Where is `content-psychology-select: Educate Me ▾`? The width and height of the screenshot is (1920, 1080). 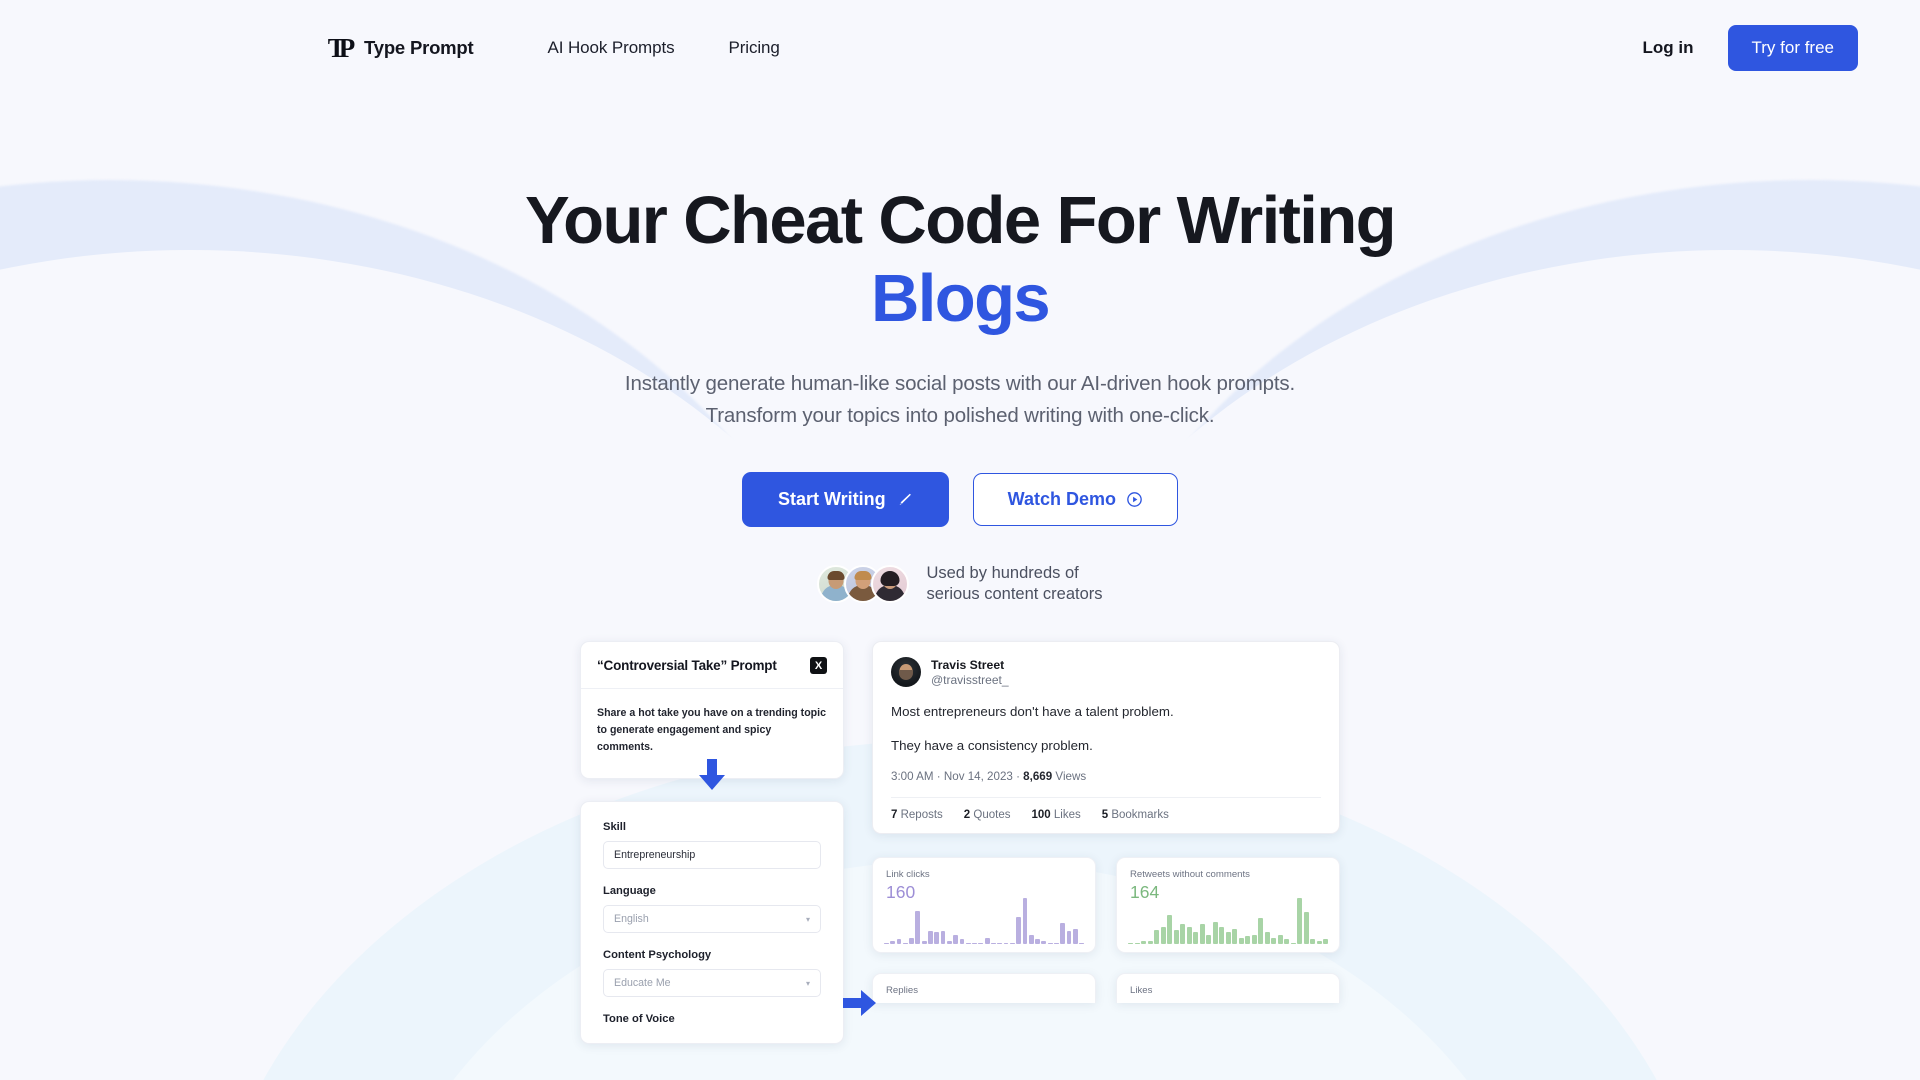 content-psychology-select: Educate Me ▾ is located at coordinates (712, 983).